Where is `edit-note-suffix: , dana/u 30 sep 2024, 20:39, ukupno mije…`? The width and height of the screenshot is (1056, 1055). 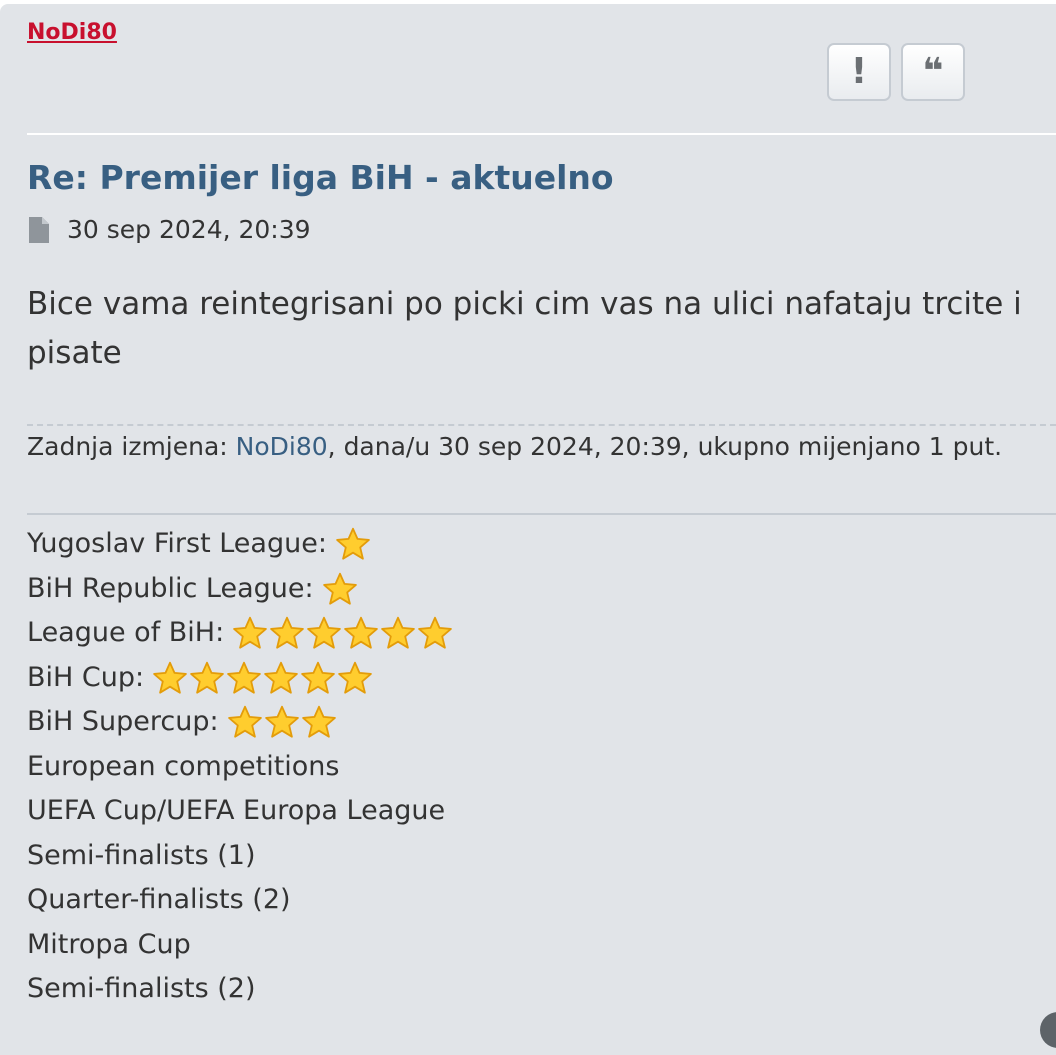 edit-note-suffix: , dana/u 30 sep 2024, 20:39, ukupno mije… is located at coordinates (665, 446).